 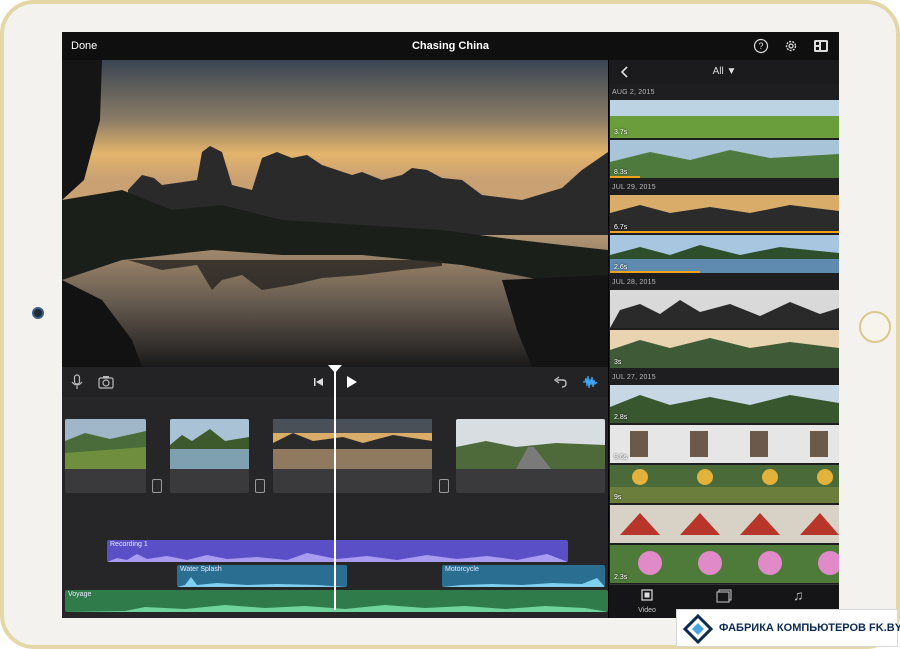 I want to click on media-clip: 9.6s, so click(x=724, y=444).